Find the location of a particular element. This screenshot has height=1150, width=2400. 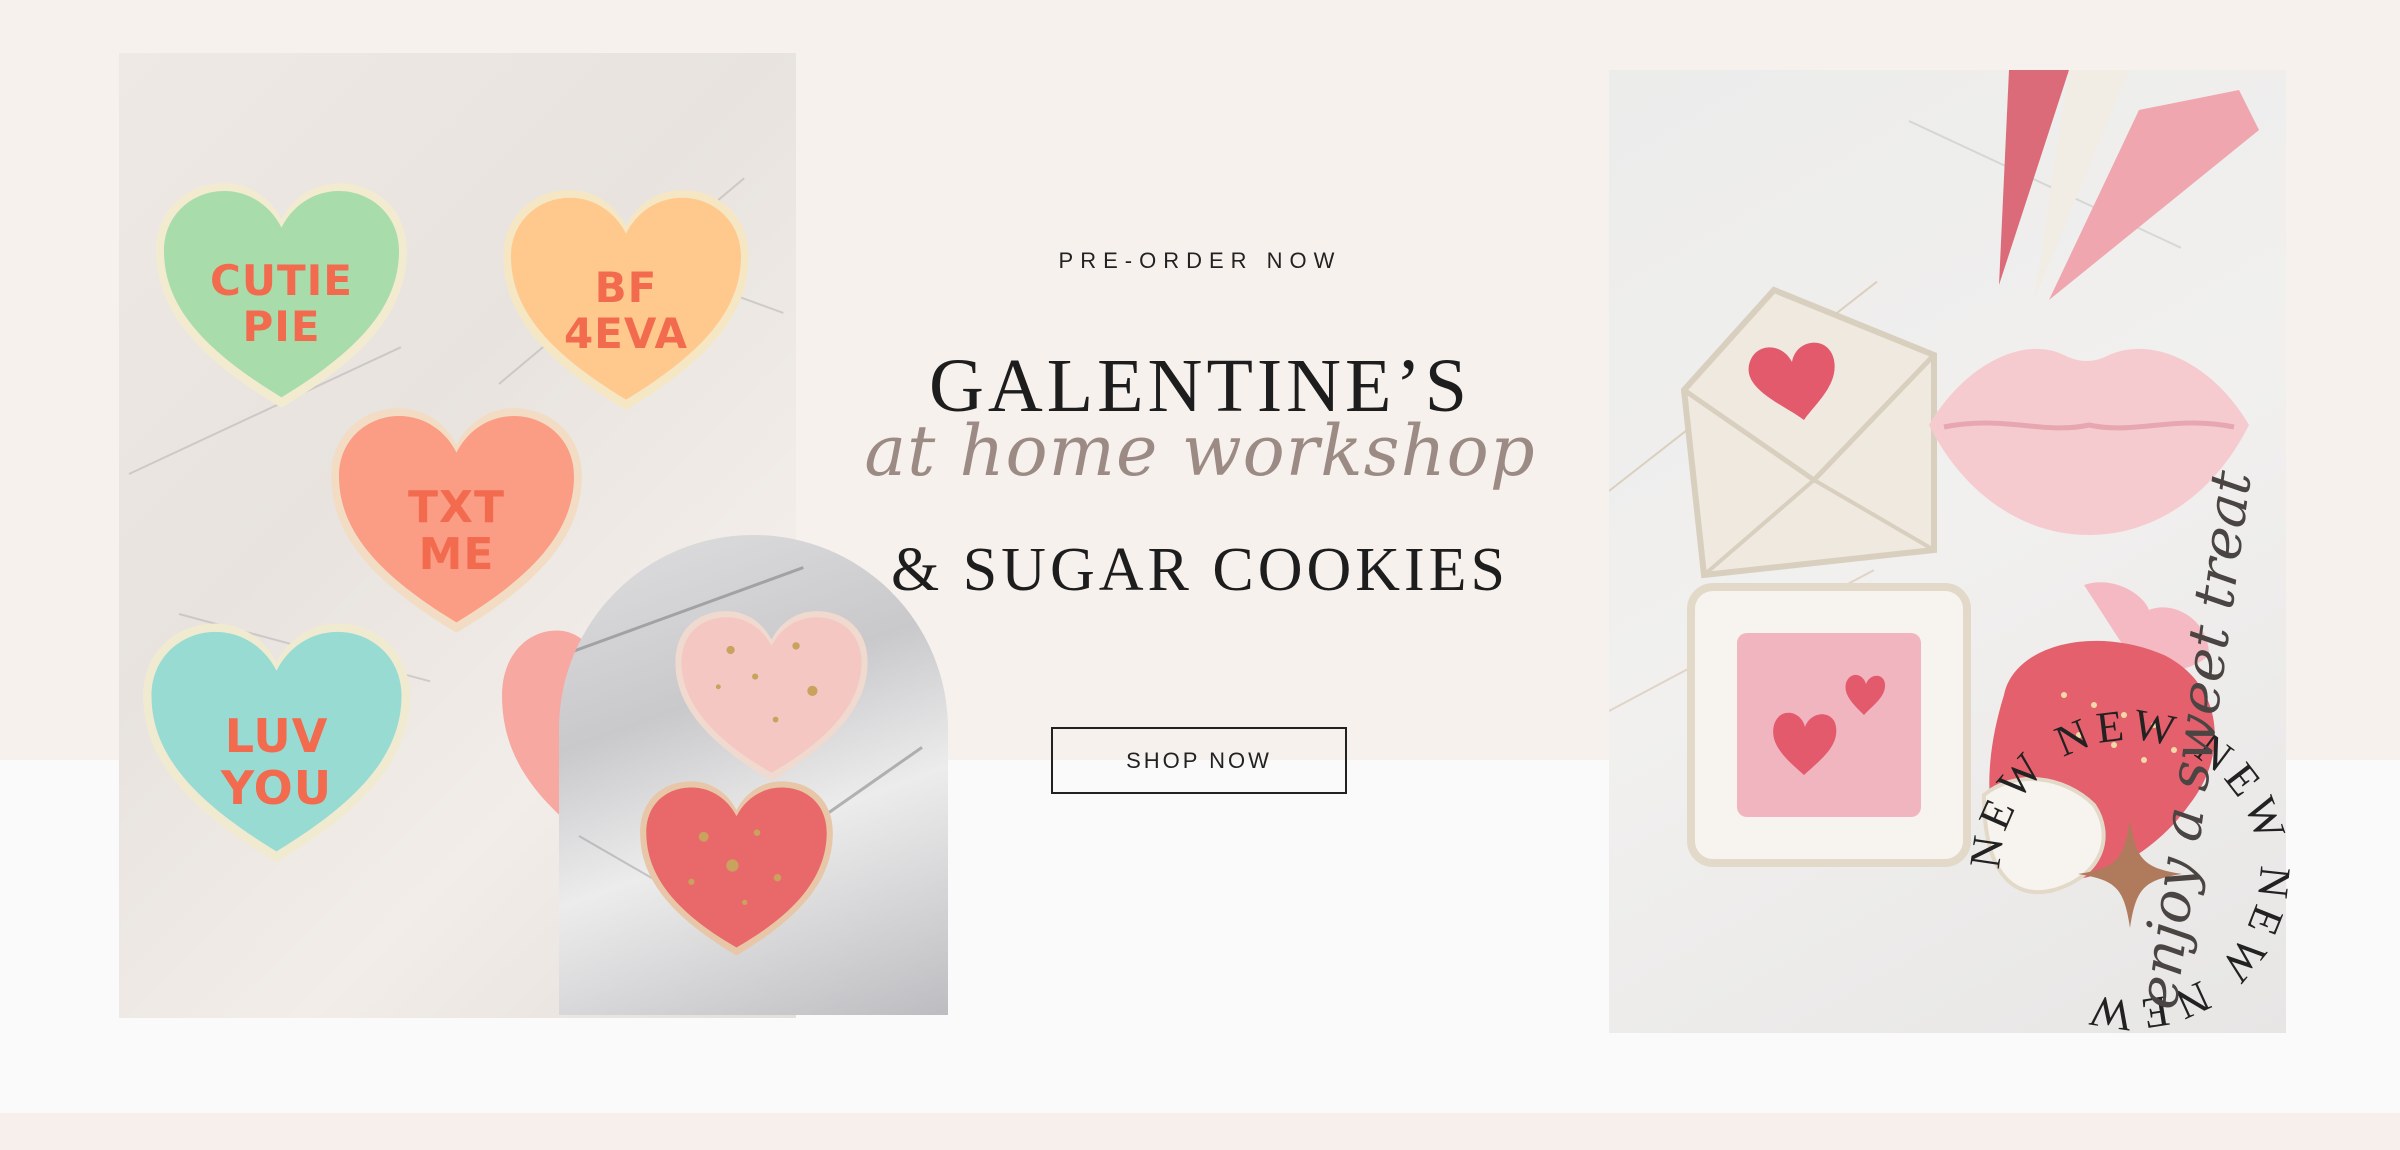

heart-label-line2: ME is located at coordinates (456, 554).